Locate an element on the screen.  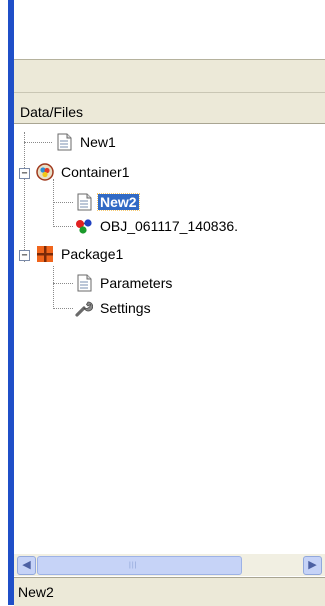
horizontal-scrollbar: ◀ ||| ▶ is located at coordinates (169, 565).